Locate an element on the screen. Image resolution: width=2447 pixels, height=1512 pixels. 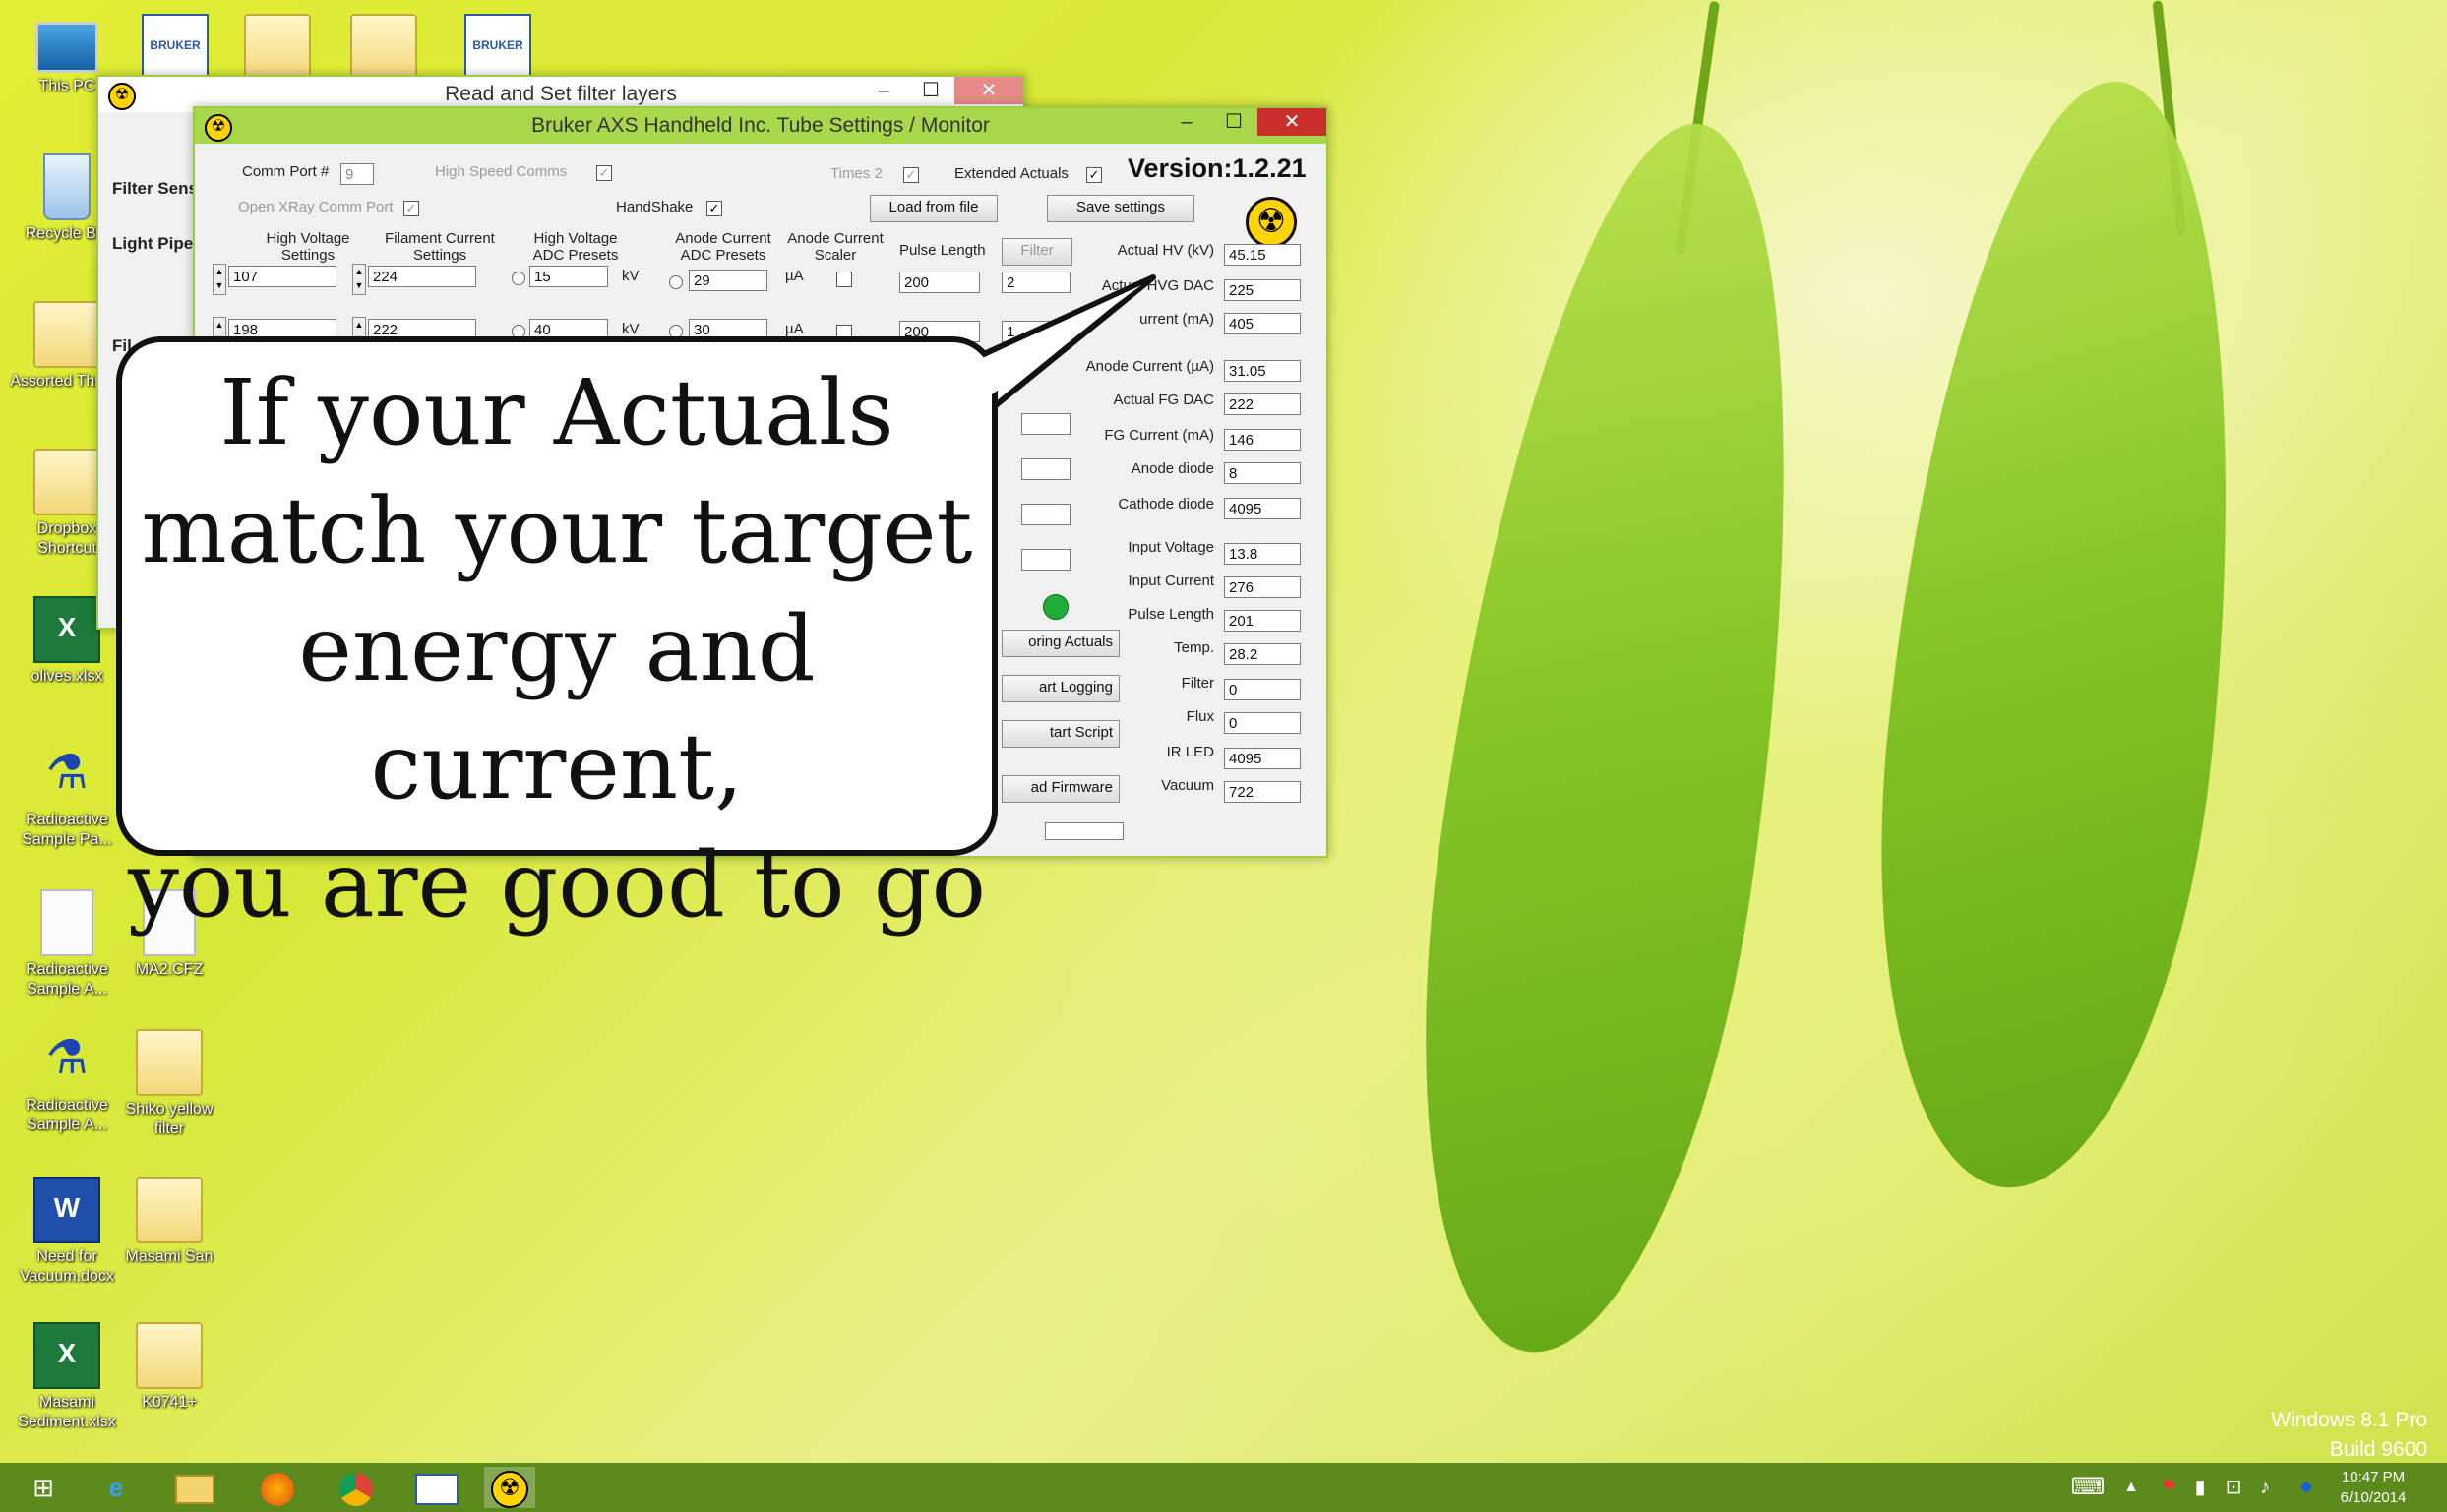
desktop-icon-masami-san: Masami San is located at coordinates (169, 1222).